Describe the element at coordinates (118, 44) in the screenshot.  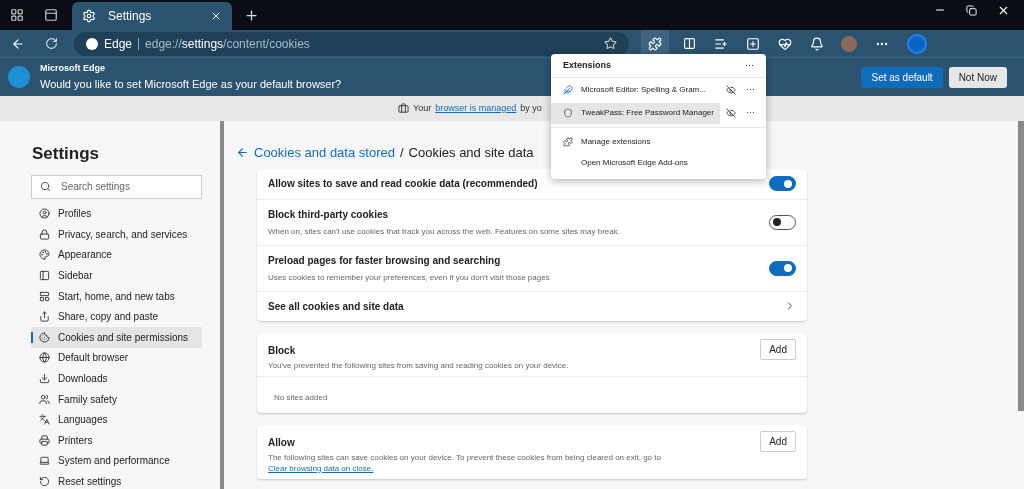
I see `site-label: Edge` at that location.